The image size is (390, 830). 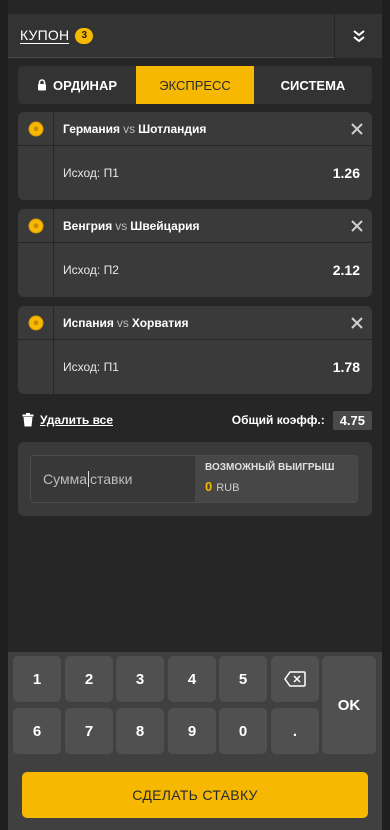 What do you see at coordinates (228, 488) in the screenshot?
I see `possible-win-currency: RUB` at bounding box center [228, 488].